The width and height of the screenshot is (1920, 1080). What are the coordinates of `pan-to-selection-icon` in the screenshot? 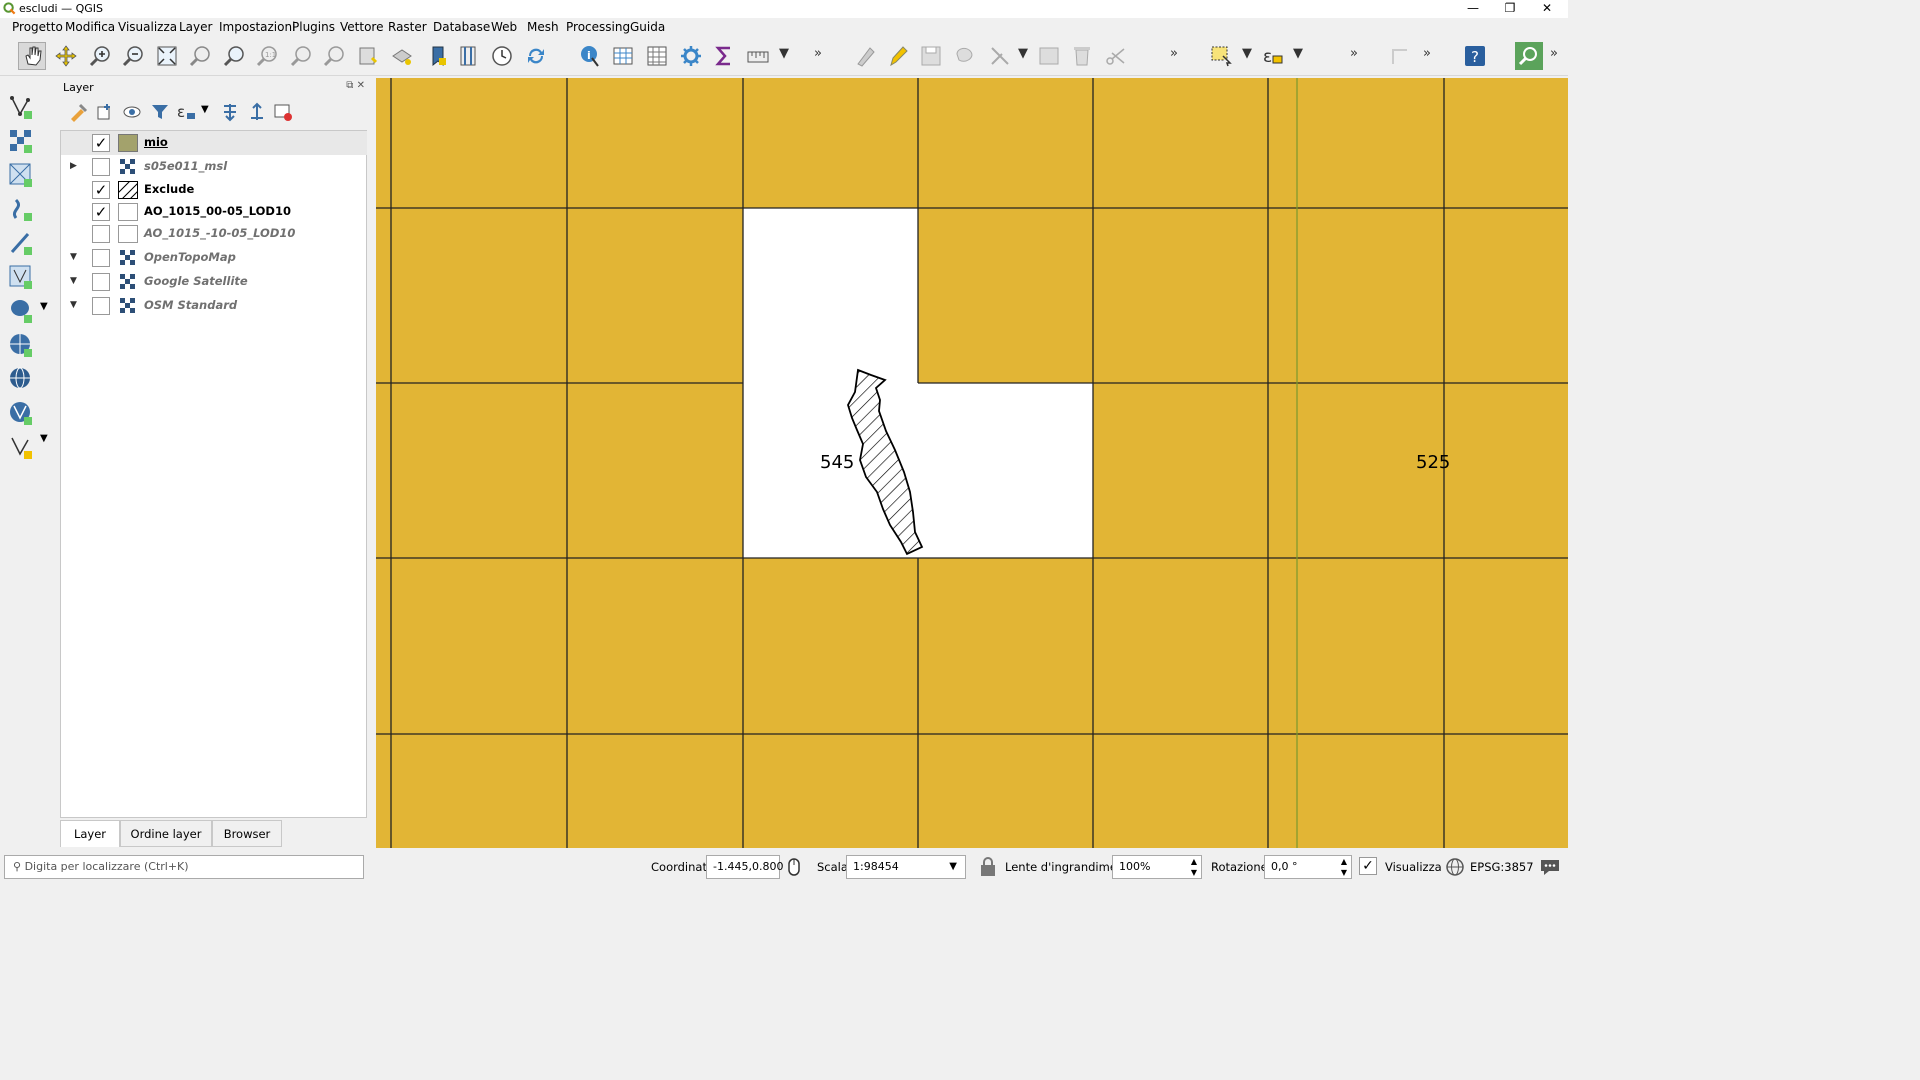 It's located at (66, 56).